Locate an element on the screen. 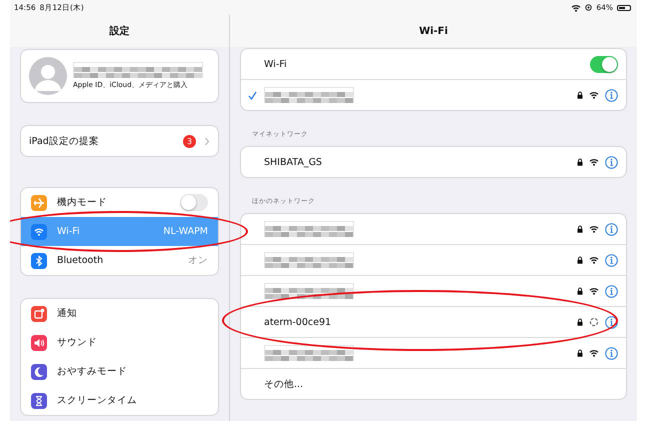 Image resolution: width=645 pixels, height=421 pixels. network-item: SHIBATA_GS is located at coordinates (433, 162).